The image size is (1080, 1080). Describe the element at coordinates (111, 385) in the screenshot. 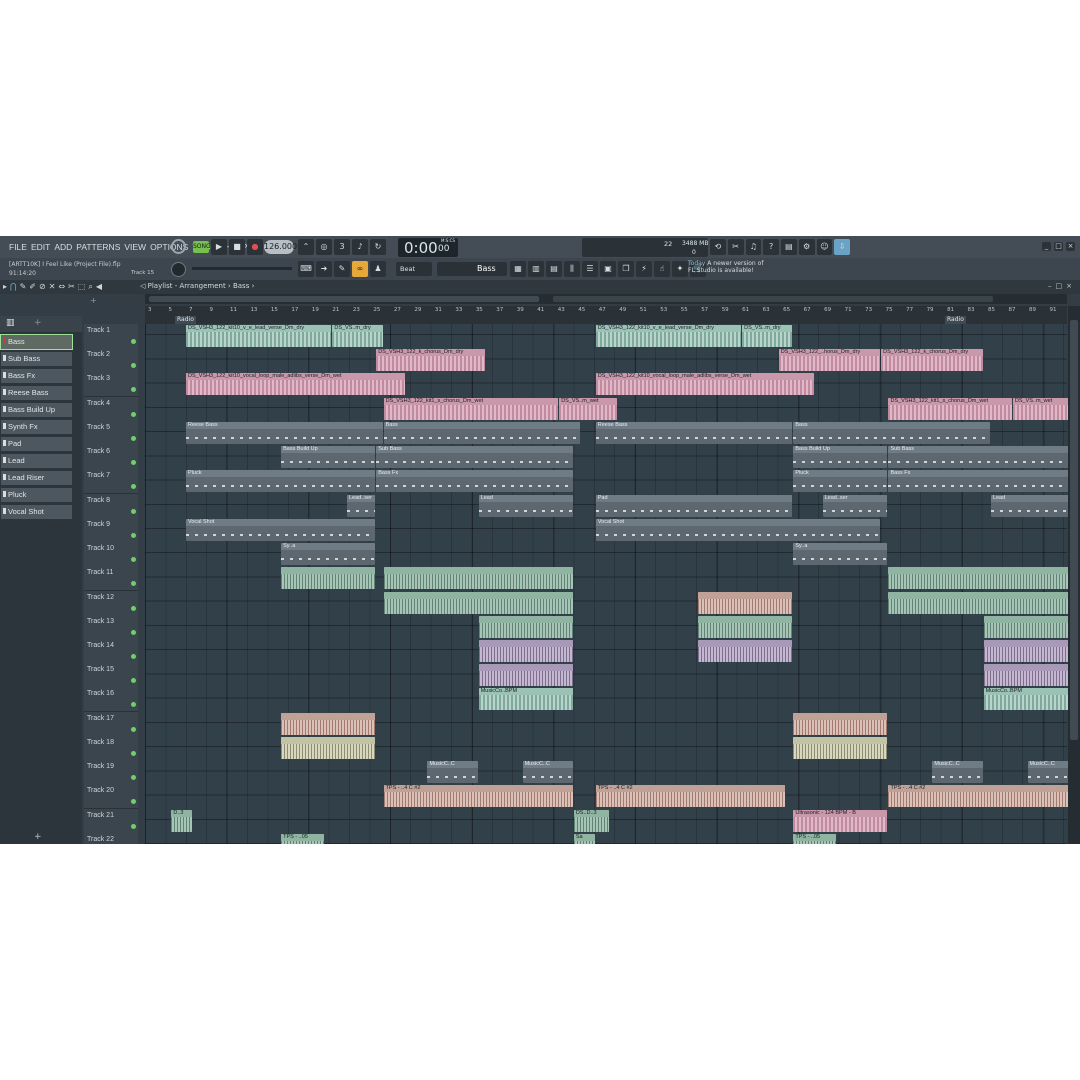

I see `track-header: Track 3` at that location.